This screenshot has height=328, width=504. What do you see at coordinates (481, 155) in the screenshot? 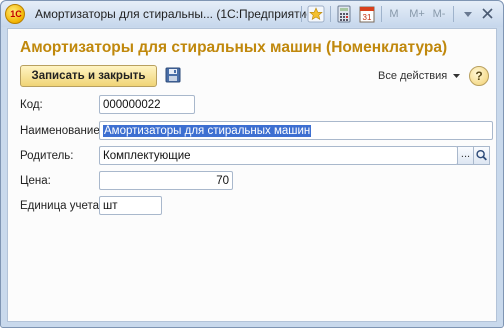
I see `search-icon` at bounding box center [481, 155].